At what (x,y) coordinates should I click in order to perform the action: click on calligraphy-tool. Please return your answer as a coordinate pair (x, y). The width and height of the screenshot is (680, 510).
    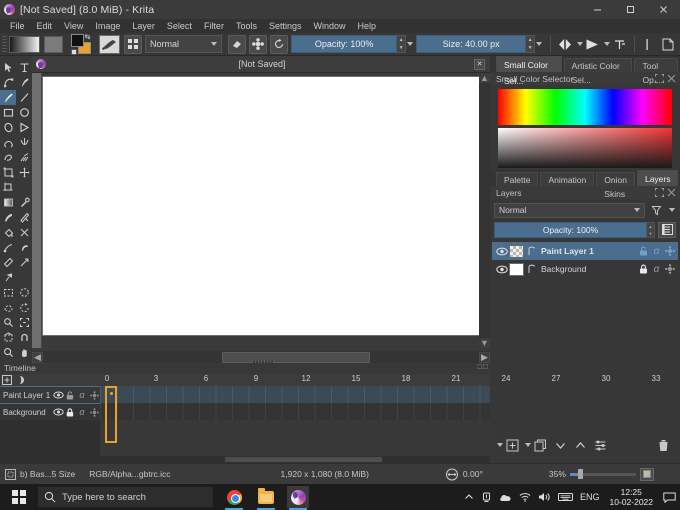
    Looking at the image, I should click on (24, 82).